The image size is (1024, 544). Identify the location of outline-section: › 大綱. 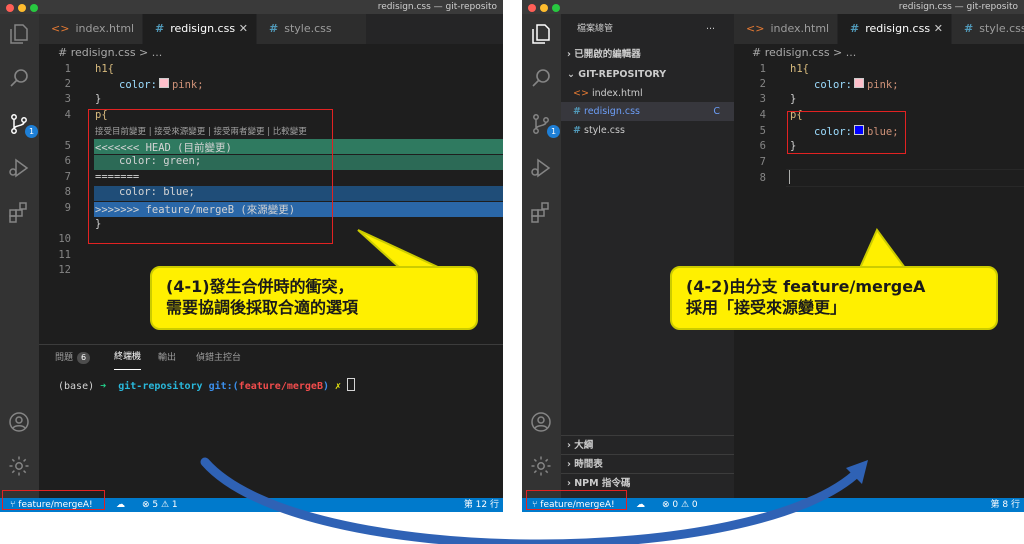
(647, 445).